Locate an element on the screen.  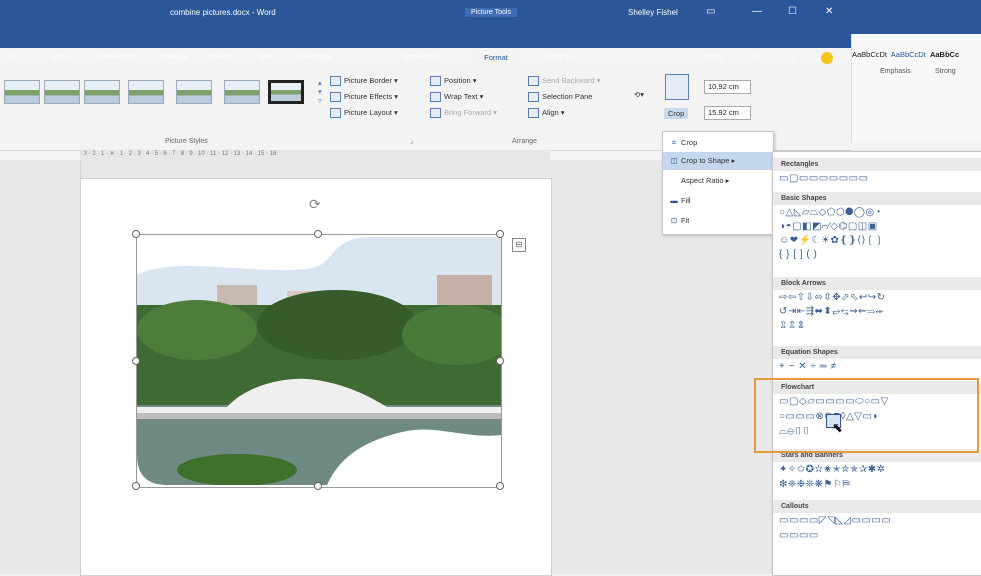
selection-pane-button: Selection Pane is located at coordinates (560, 97).